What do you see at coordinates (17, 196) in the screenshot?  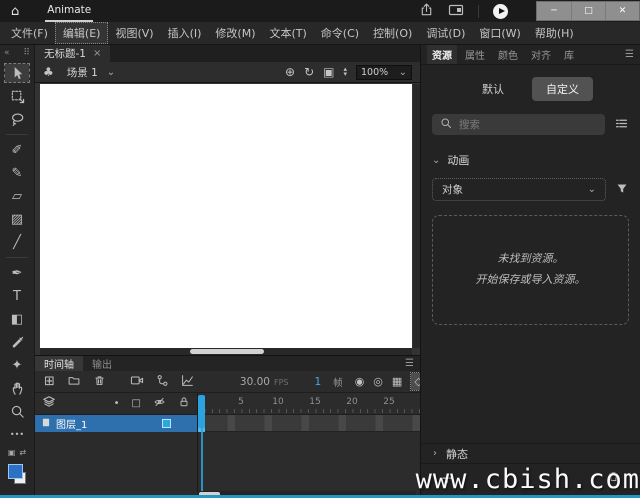 I see `eraser-tool: ▱` at bounding box center [17, 196].